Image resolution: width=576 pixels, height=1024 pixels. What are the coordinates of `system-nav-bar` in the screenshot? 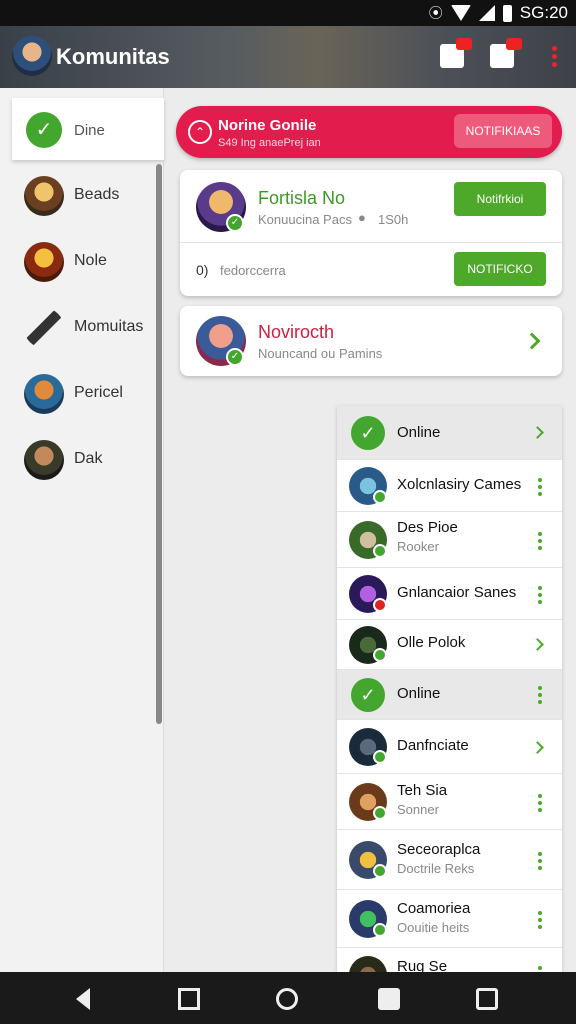 It's located at (288, 998).